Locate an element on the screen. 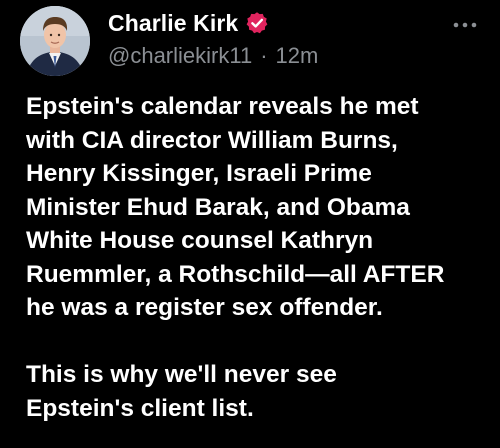 This screenshot has height=448, width=500. tweet-text-line: with CIA director William Burns, is located at coordinates (212, 140).